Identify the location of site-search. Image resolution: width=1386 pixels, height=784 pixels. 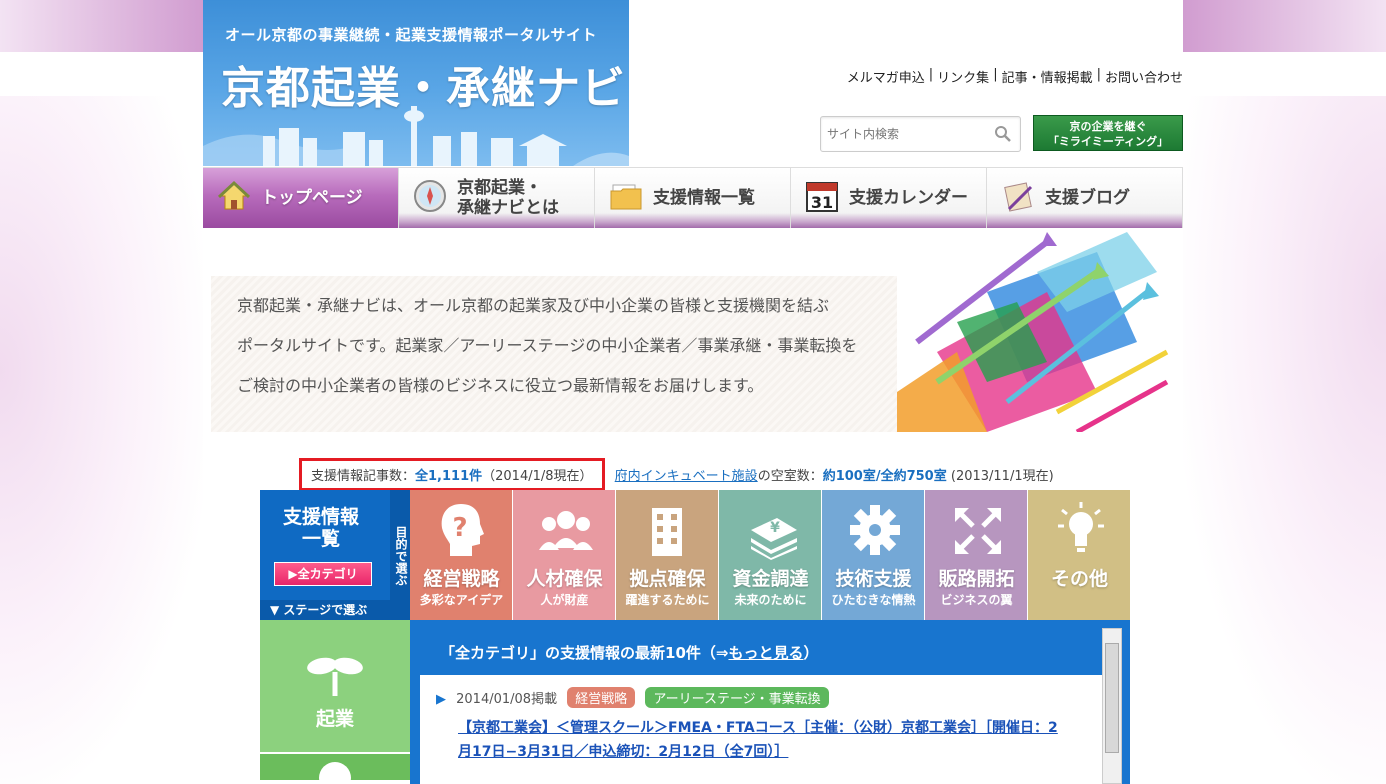
(920, 134).